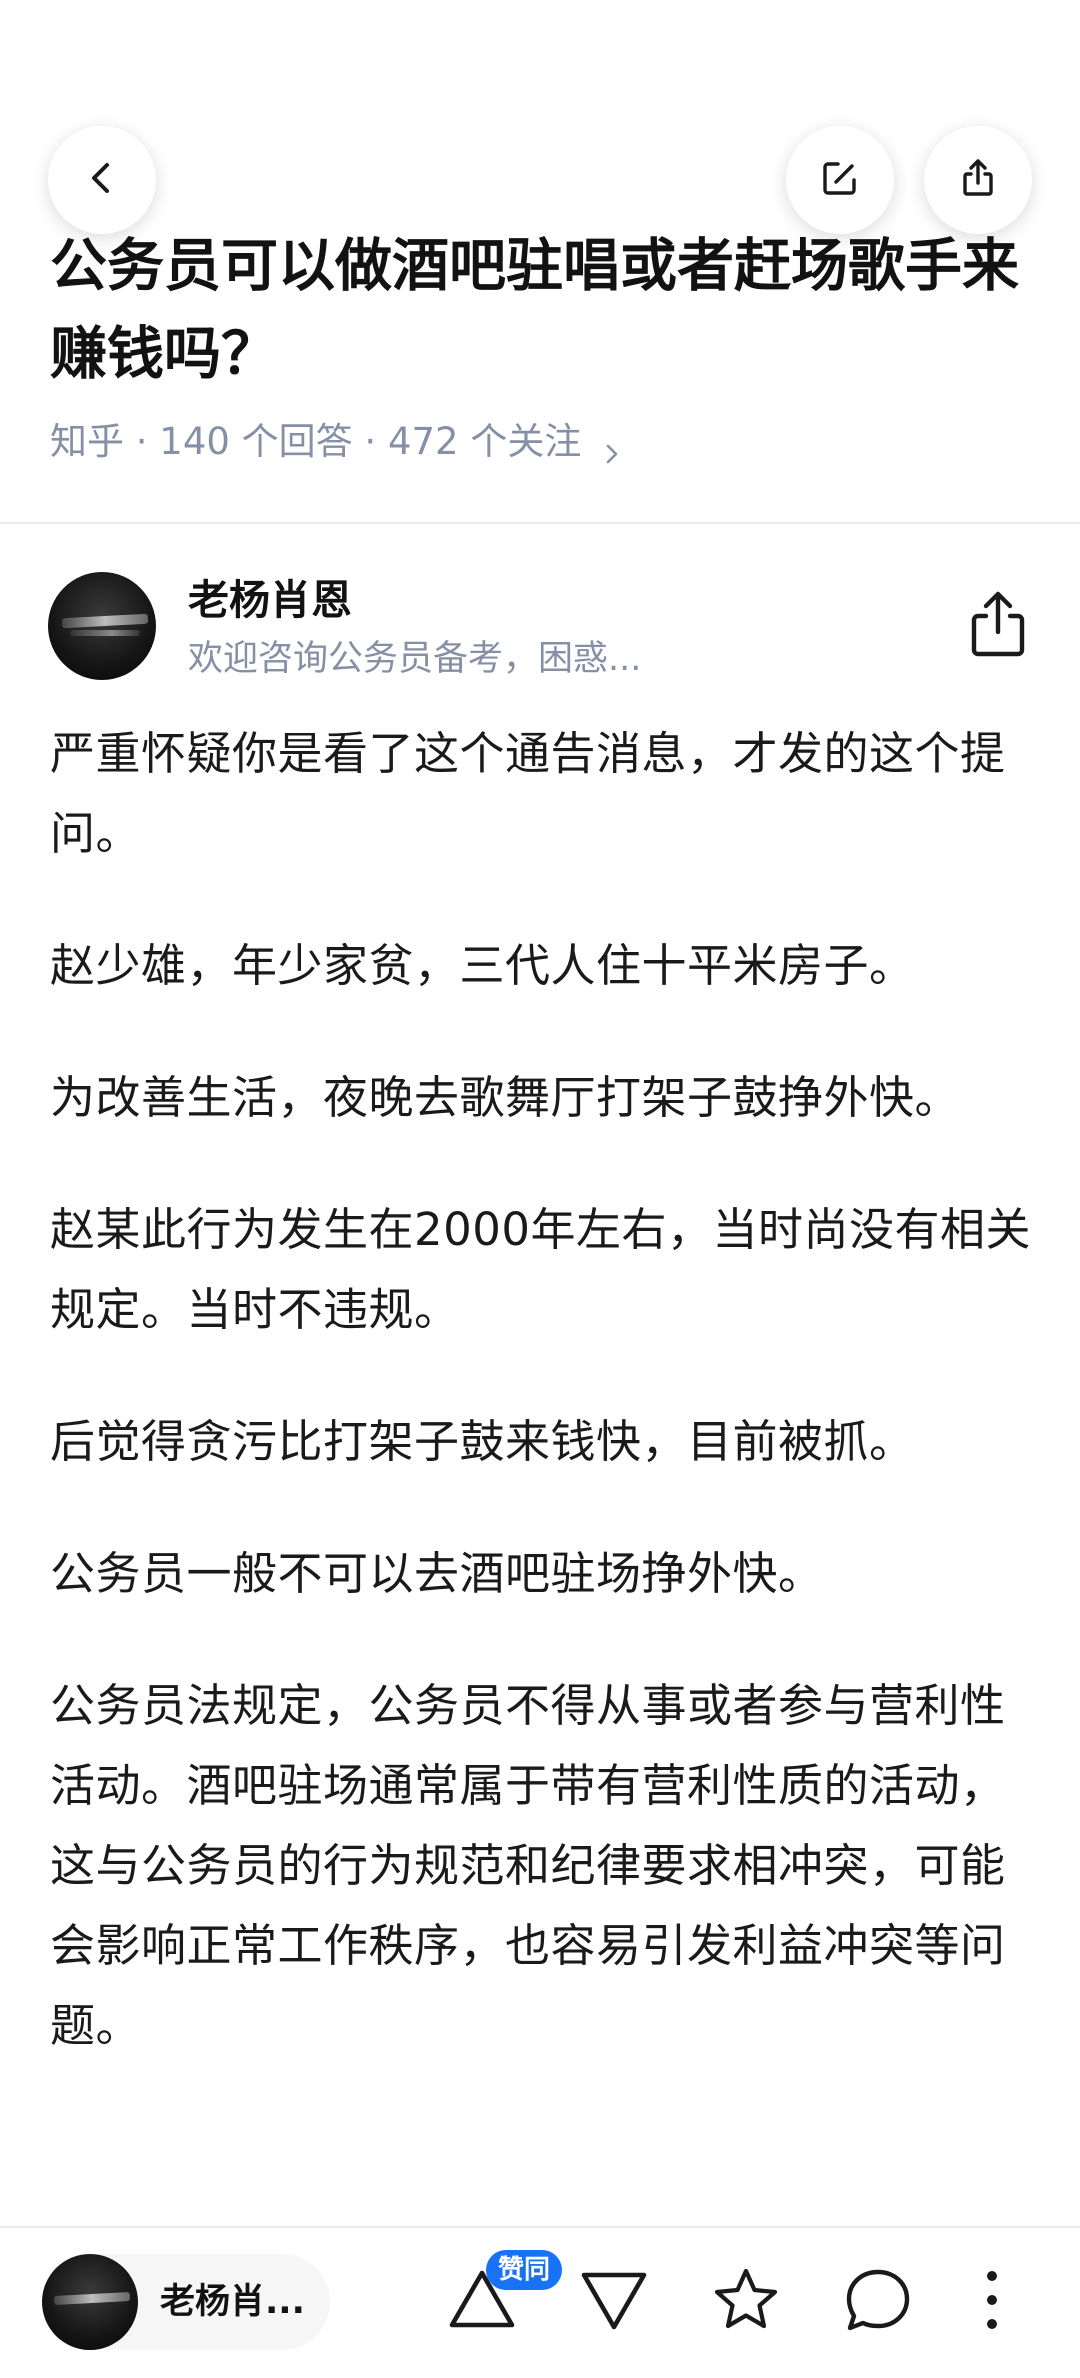 The height and width of the screenshot is (2378, 1080). What do you see at coordinates (482, 965) in the screenshot?
I see `answer-paragraph: 赵少雄，年少家贫，三代人住十平米房子。` at bounding box center [482, 965].